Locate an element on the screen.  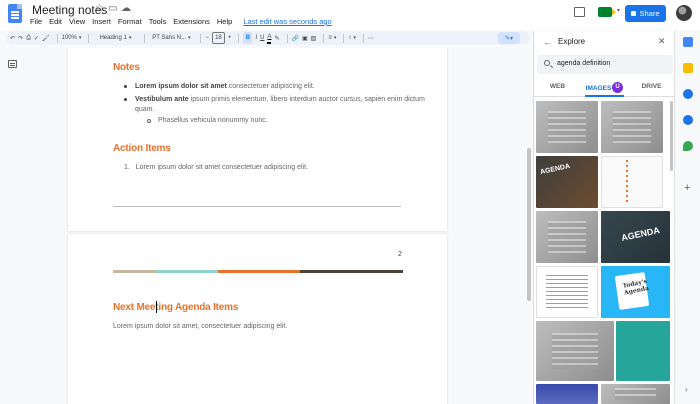
line-spacing-icon: ↕ is located at coordinates (352, 38).